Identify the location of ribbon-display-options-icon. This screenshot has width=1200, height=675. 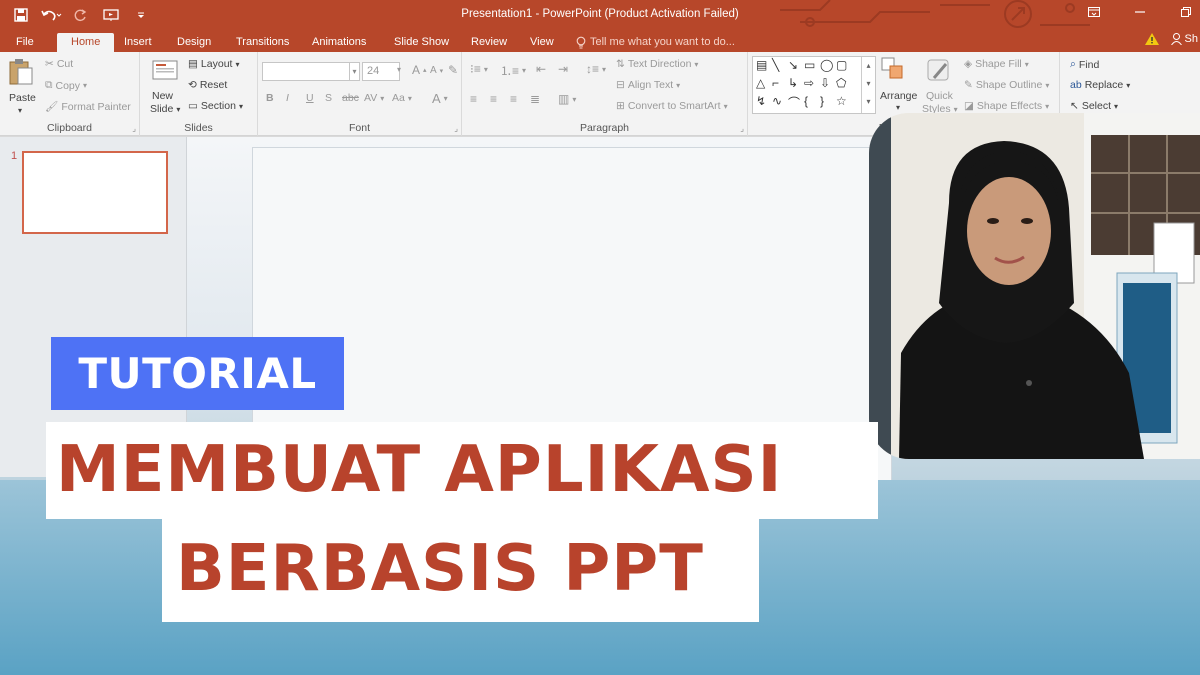
(1094, 12).